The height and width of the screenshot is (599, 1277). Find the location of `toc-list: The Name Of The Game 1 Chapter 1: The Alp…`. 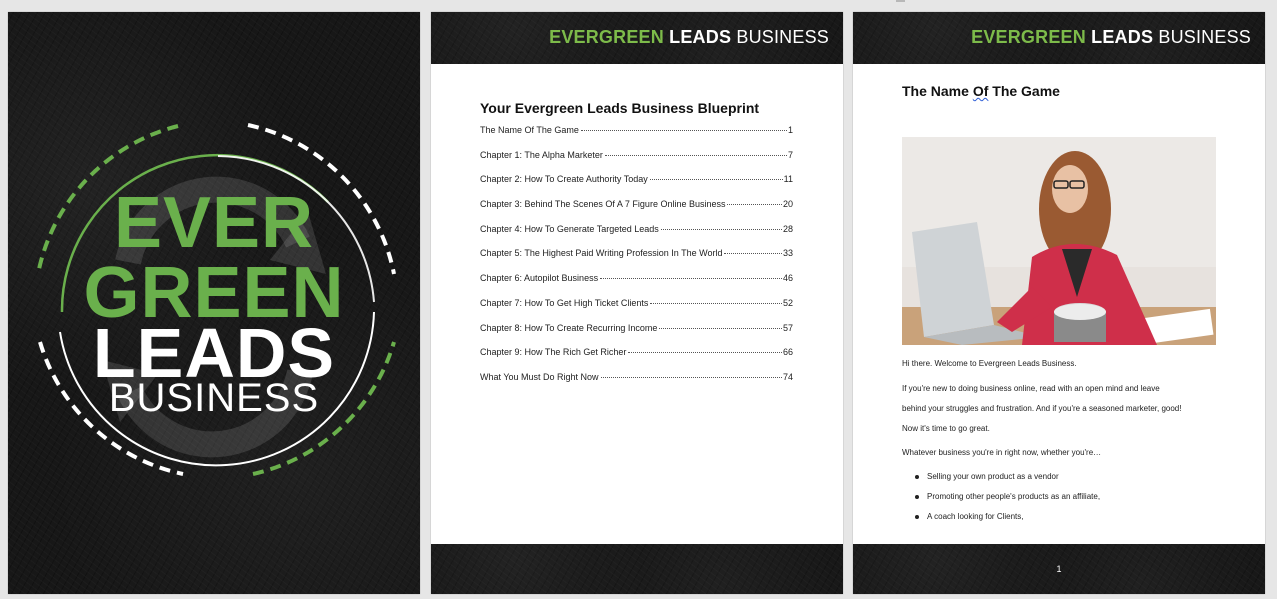

toc-list: The Name Of The Game 1 Chapter 1: The Alp… is located at coordinates (636, 261).